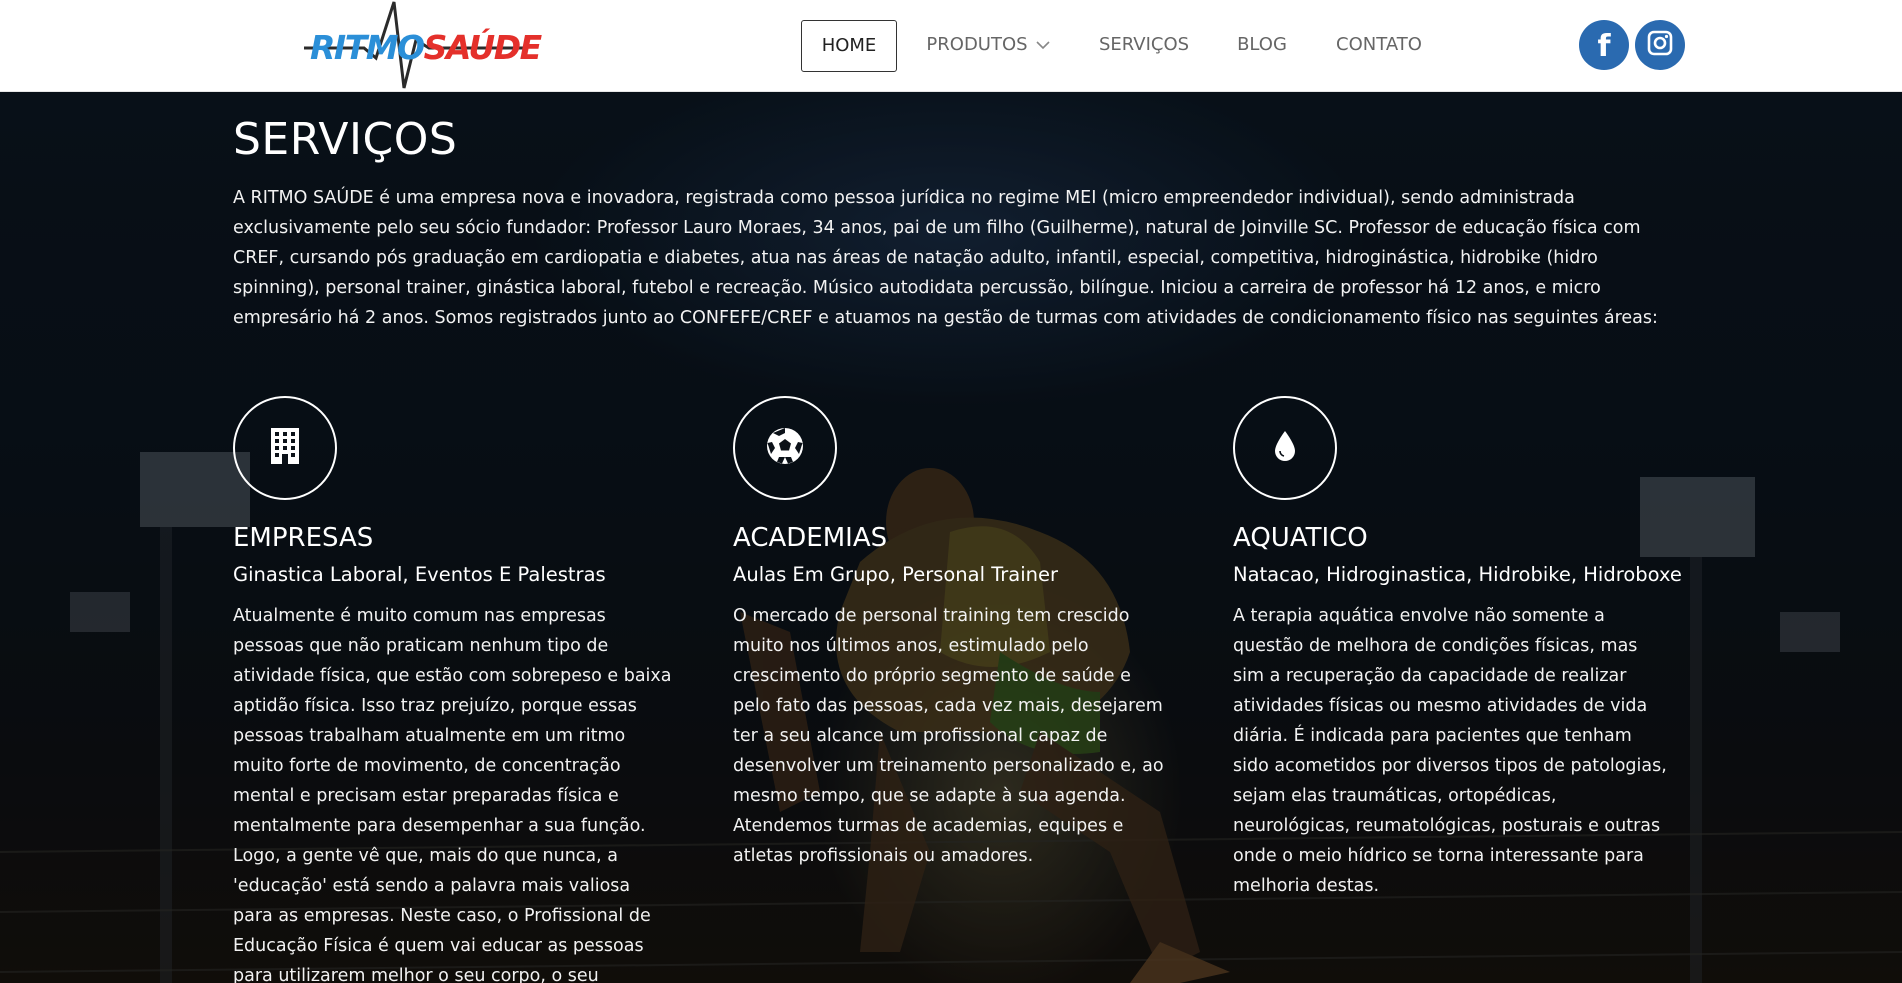 The width and height of the screenshot is (1902, 983). I want to click on service-title: AQUATICO, so click(1300, 538).